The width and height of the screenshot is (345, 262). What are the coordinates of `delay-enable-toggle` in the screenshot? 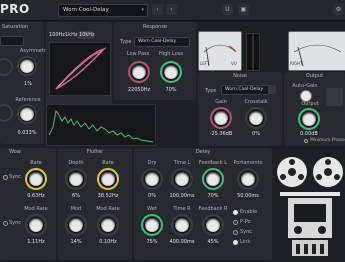 It's located at (235, 212).